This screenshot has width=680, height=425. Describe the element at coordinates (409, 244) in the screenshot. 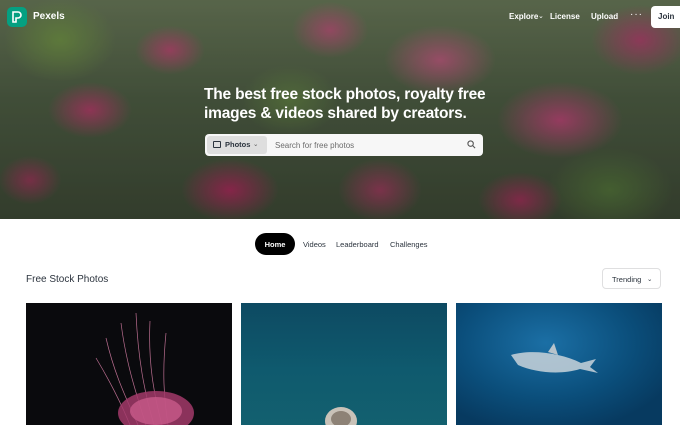

I see `tab-challenges: Challenges` at that location.